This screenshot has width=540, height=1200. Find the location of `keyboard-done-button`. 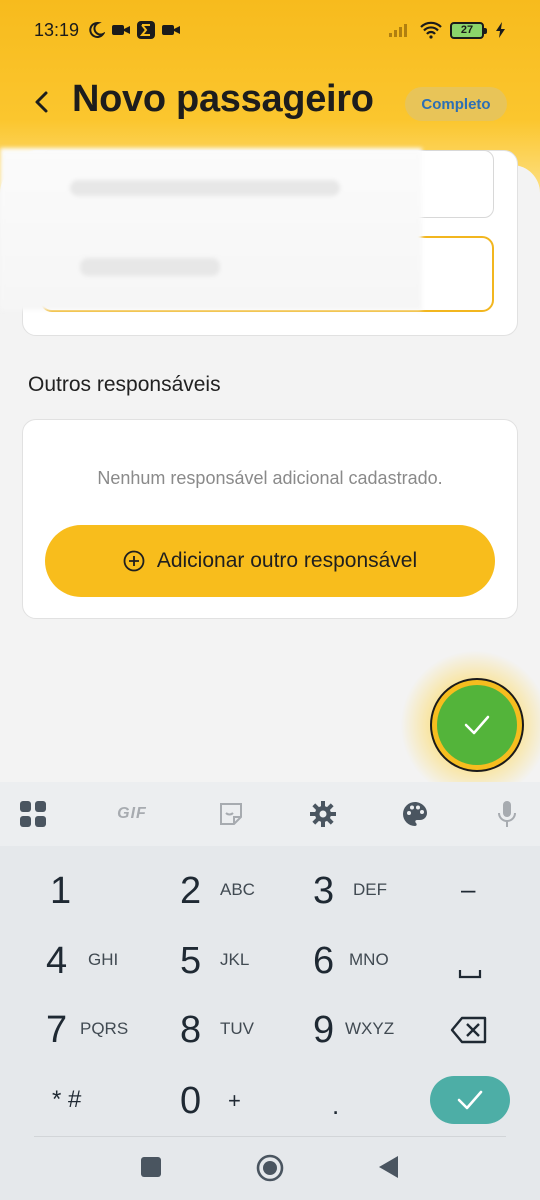

keyboard-done-button is located at coordinates (470, 1100).